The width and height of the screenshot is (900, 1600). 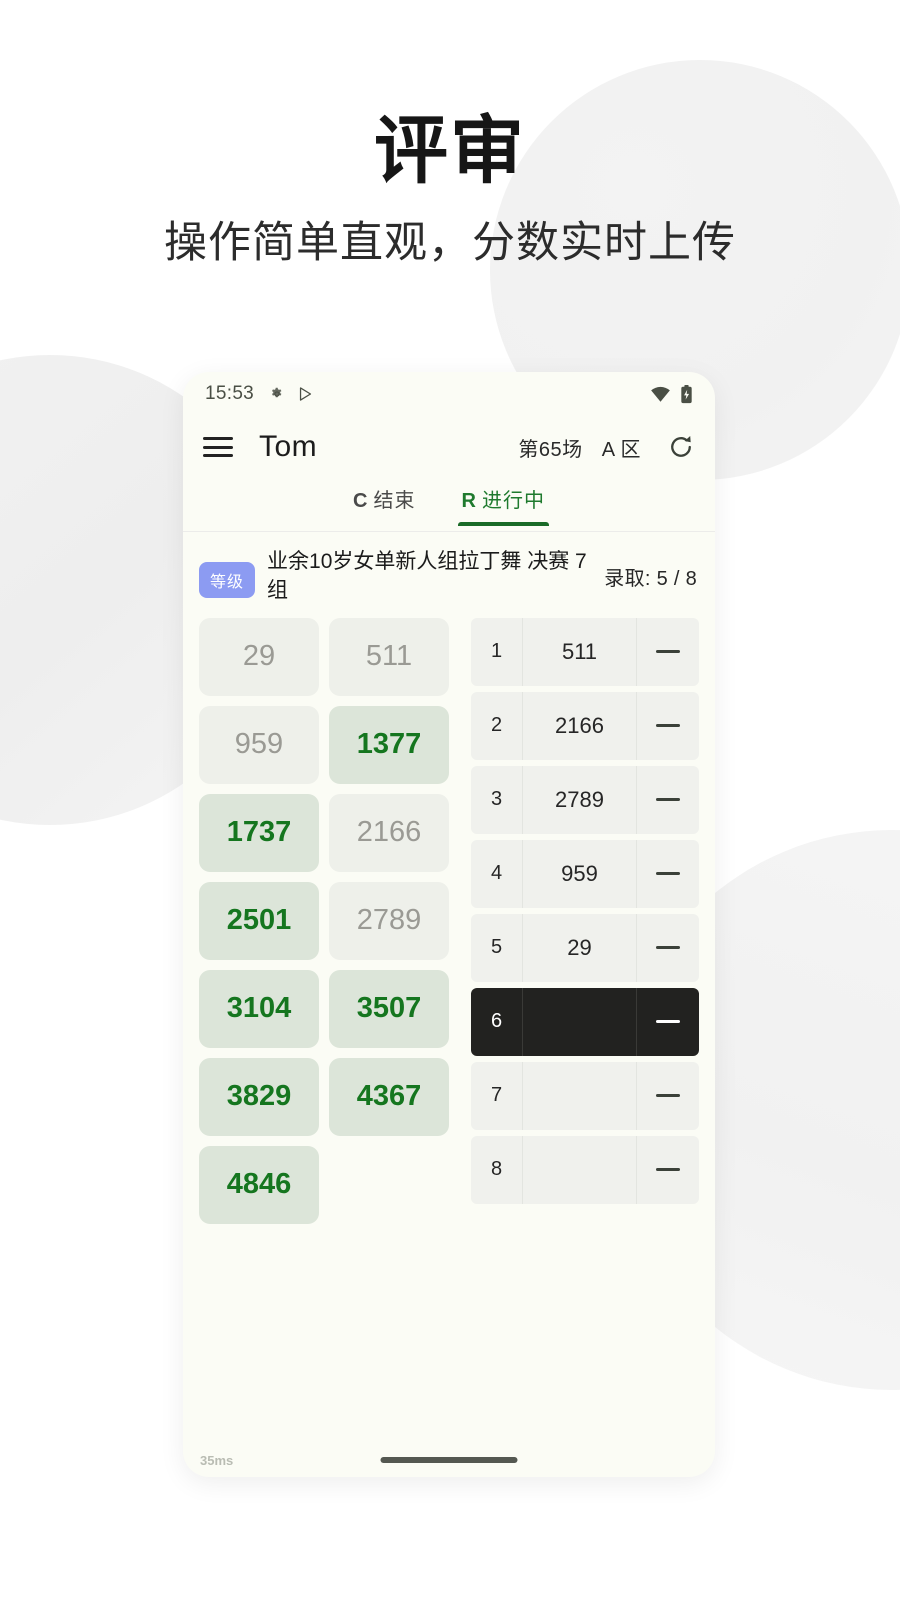 What do you see at coordinates (550, 449) in the screenshot?
I see `round-label: 第65场` at bounding box center [550, 449].